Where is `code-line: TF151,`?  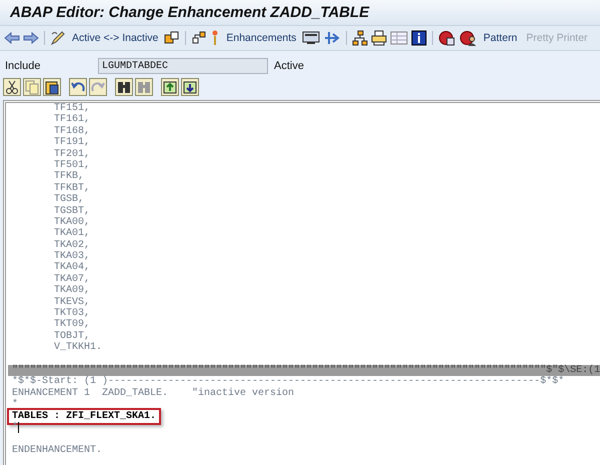
code-line: TF151, is located at coordinates (72, 108).